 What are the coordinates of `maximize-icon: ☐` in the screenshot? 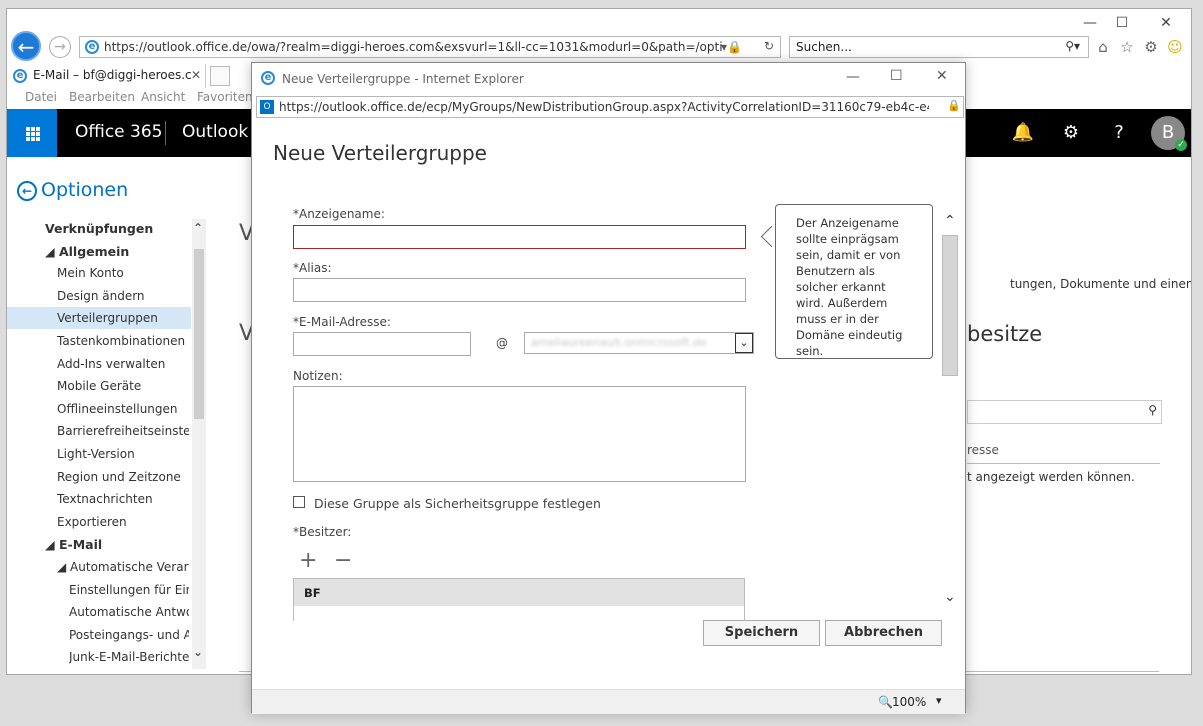 It's located at (1122, 23).